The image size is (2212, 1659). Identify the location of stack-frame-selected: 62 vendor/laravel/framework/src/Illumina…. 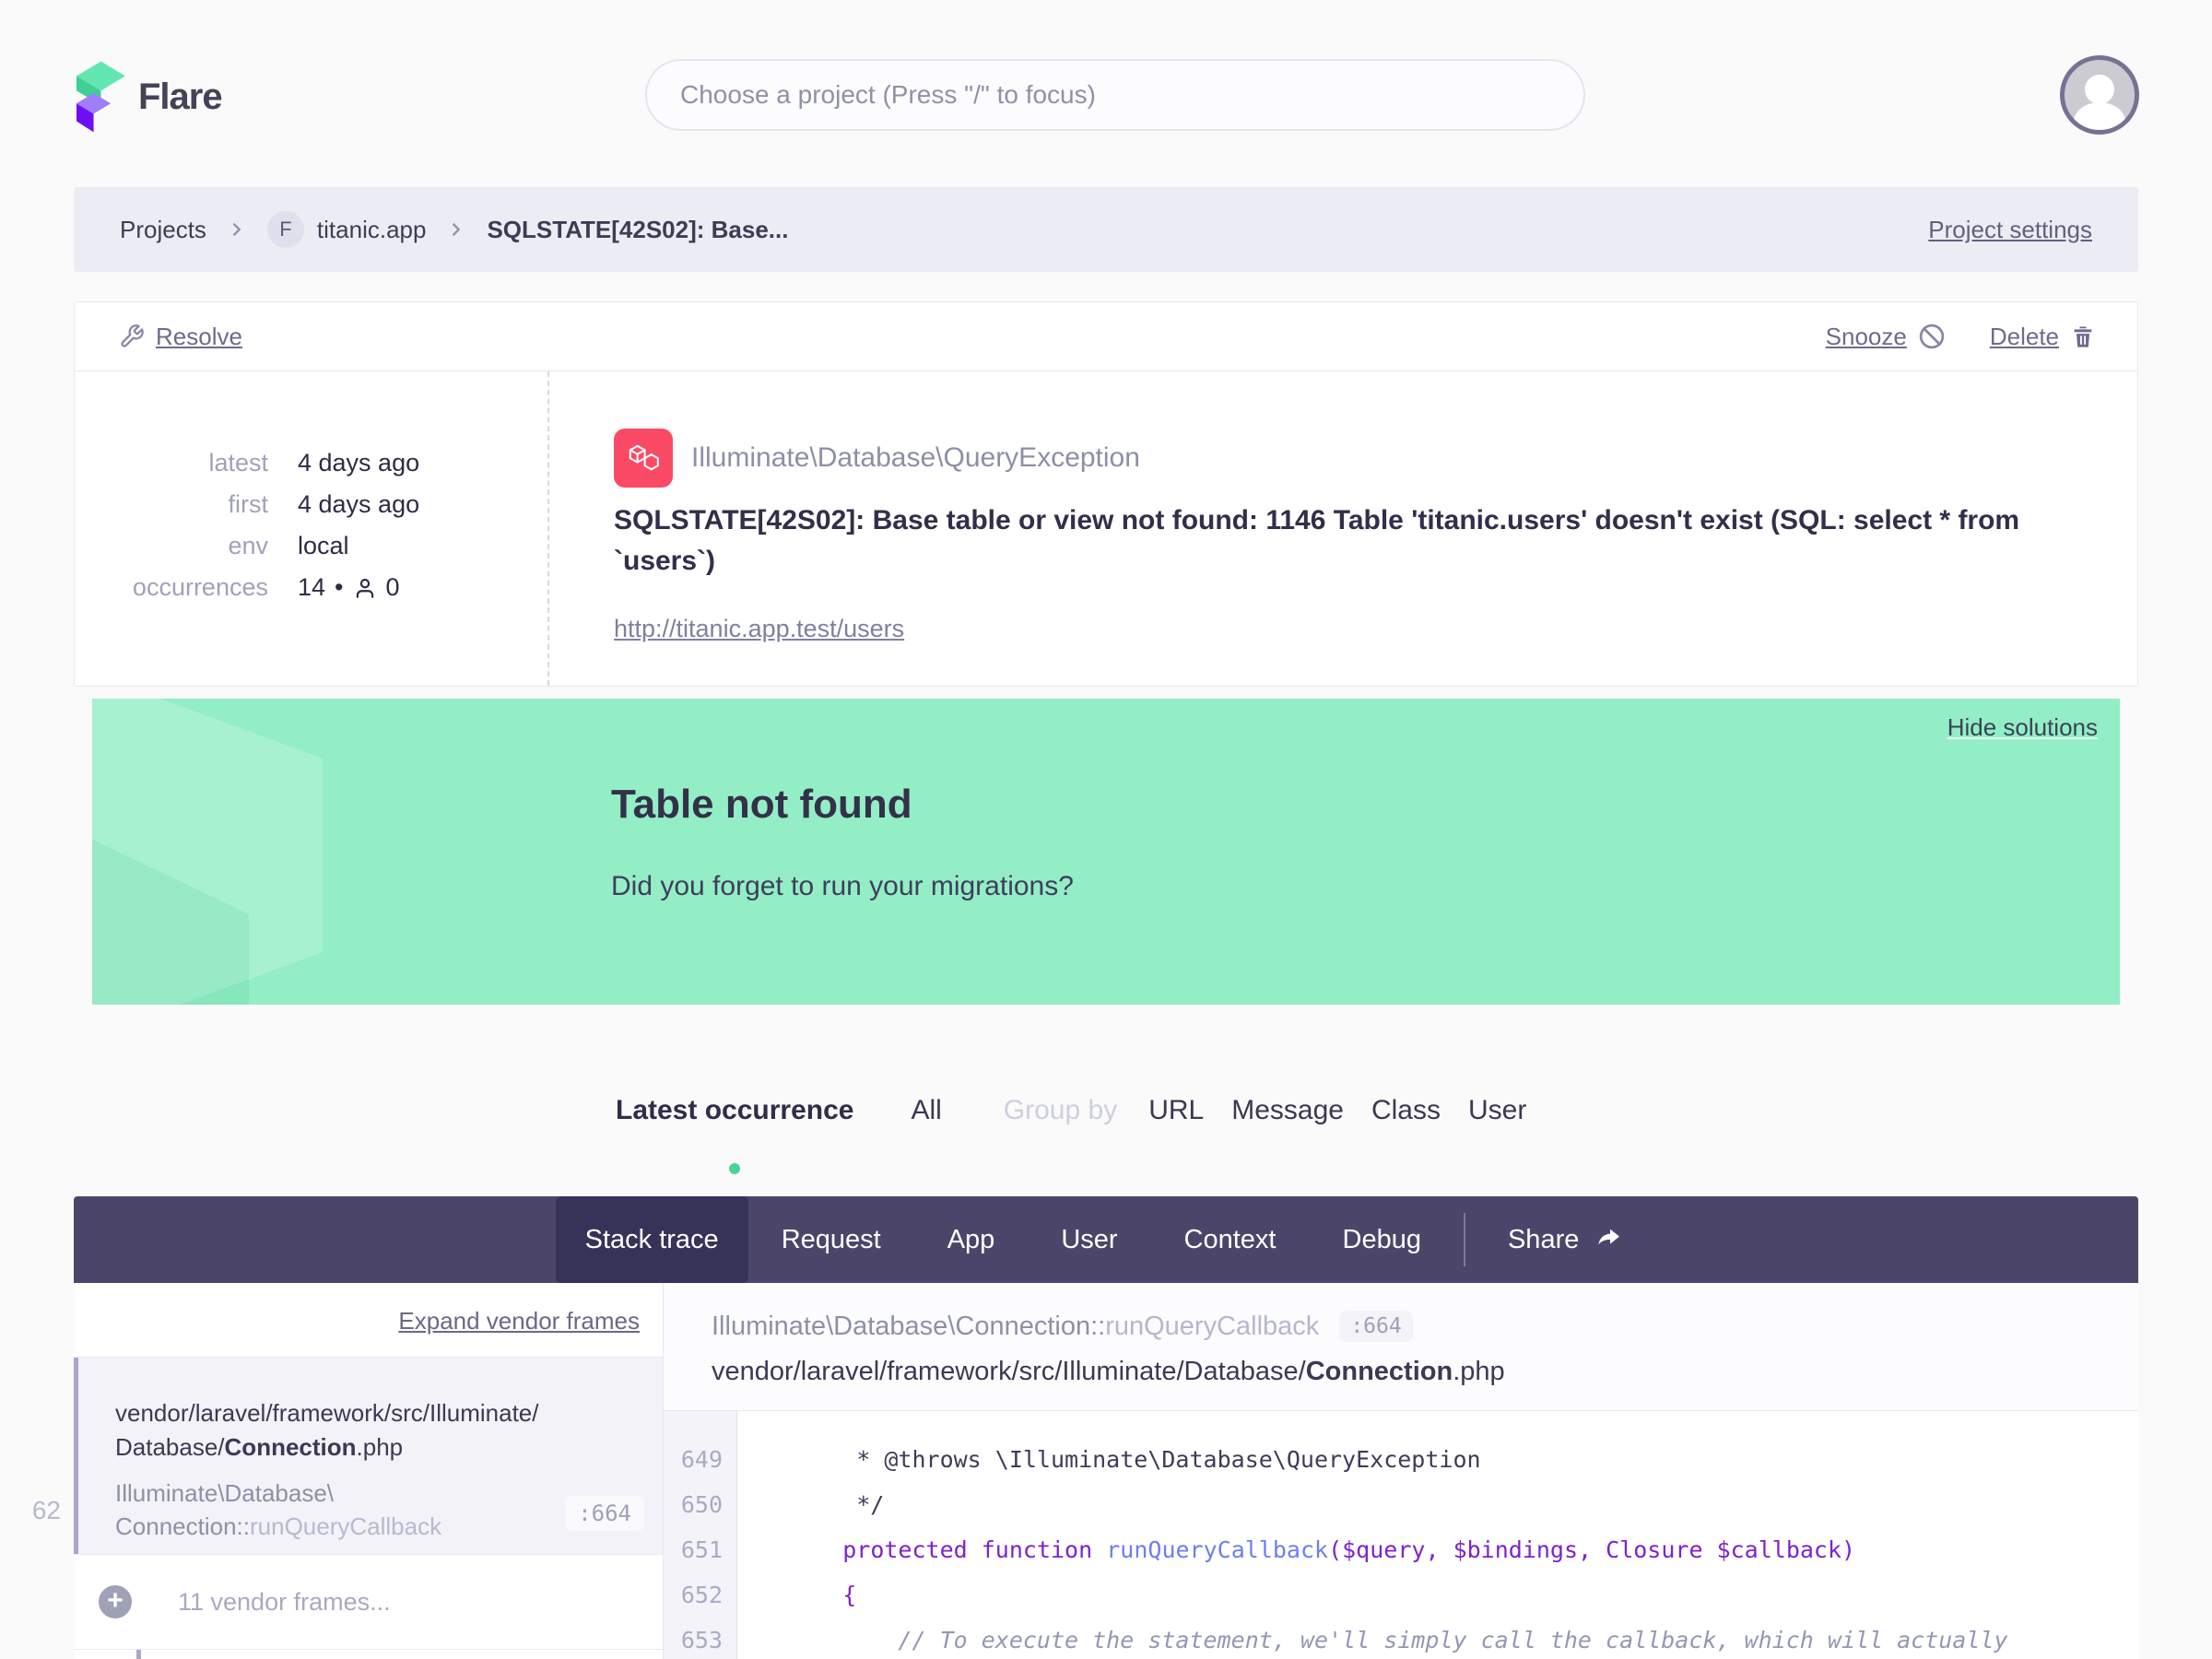
(347, 1456).